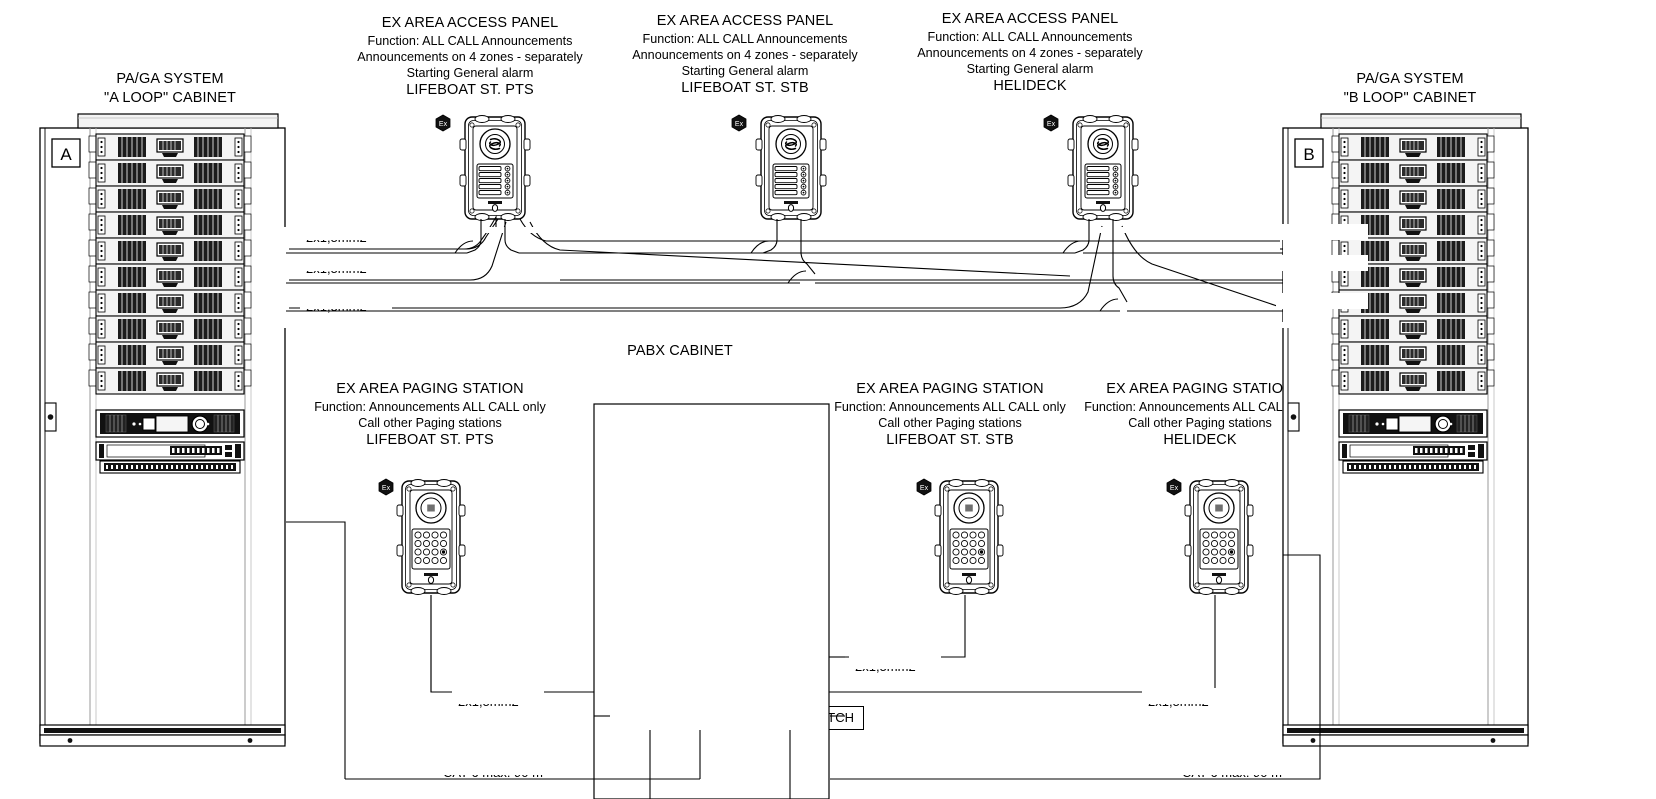 This screenshot has height=799, width=1656. What do you see at coordinates (1413, 467) in the screenshot?
I see `cabinet-b-terminal-rail` at bounding box center [1413, 467].